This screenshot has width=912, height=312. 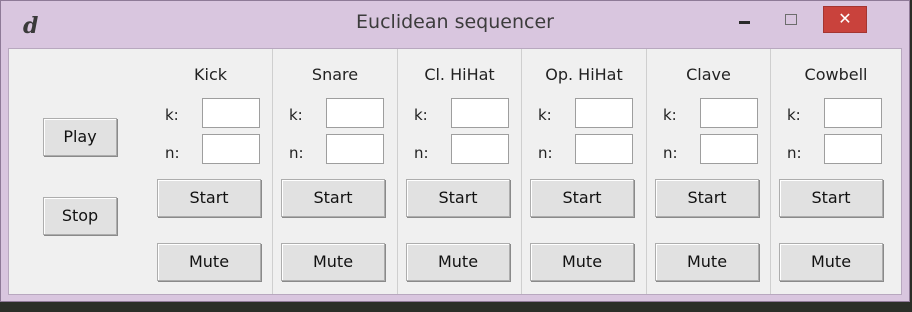 I want to click on channel-closed-hihat: Cl. HiHat k: n: Start Mute, so click(x=460, y=171).